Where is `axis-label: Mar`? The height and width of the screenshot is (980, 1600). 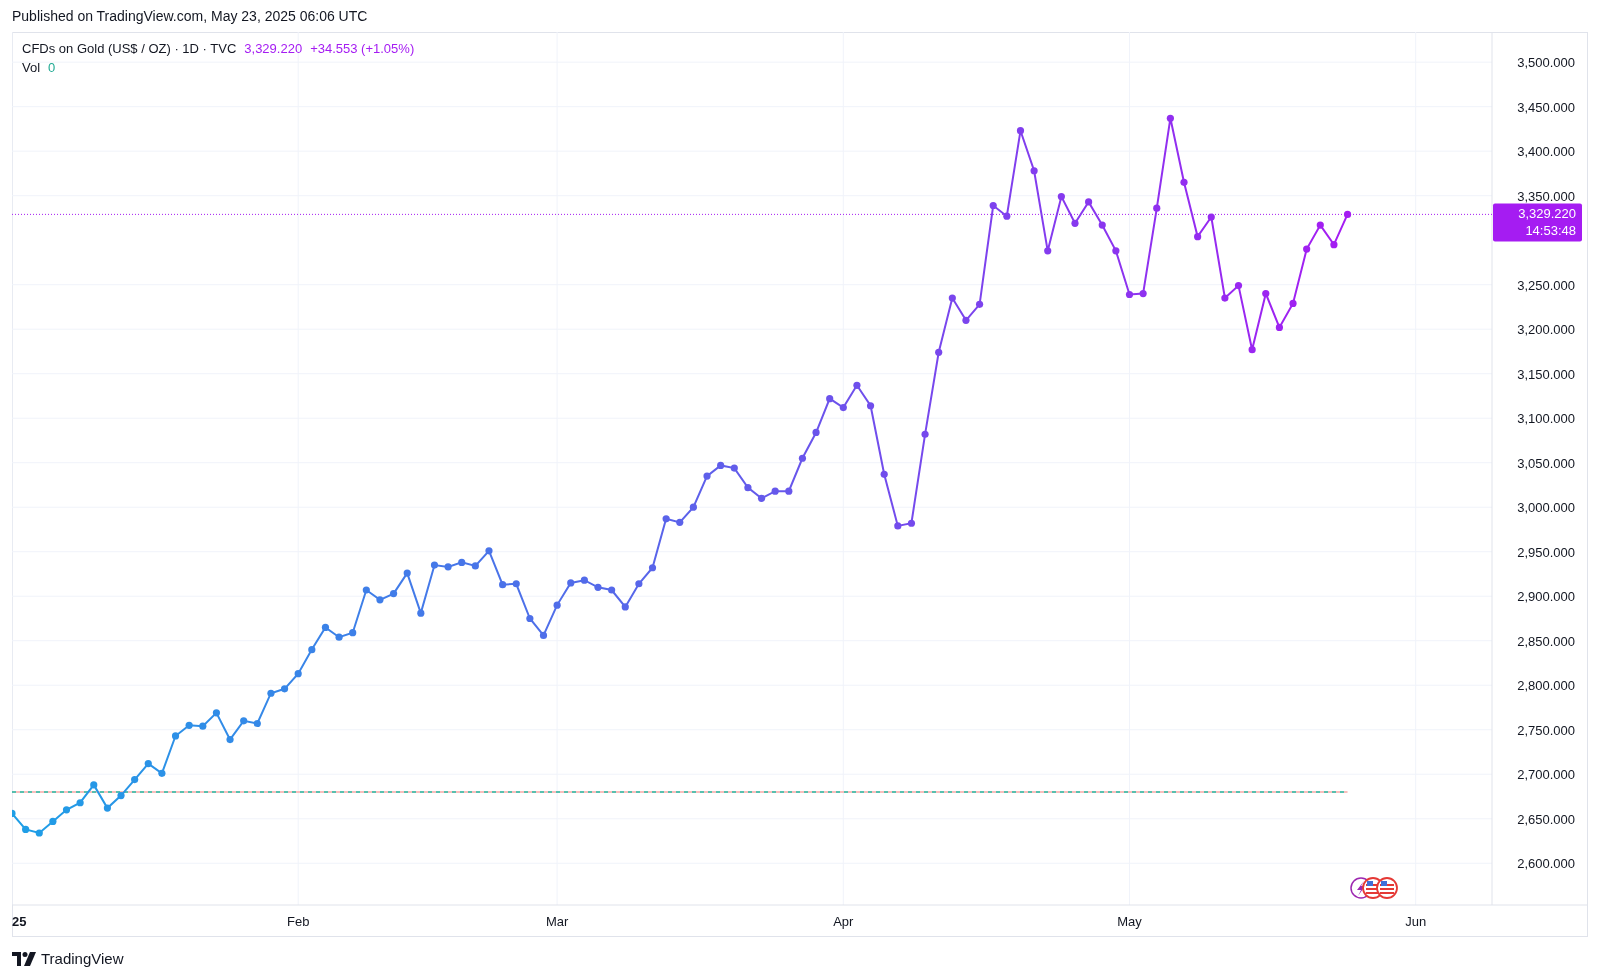 axis-label: Mar is located at coordinates (557, 921).